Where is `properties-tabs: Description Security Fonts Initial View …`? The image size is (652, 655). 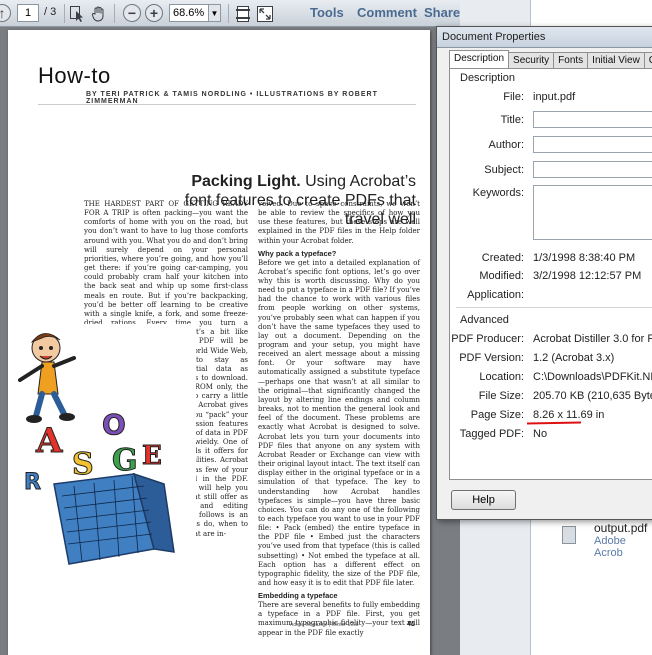
properties-tabs: Description Security Fonts Initial View … is located at coordinates (550, 59).